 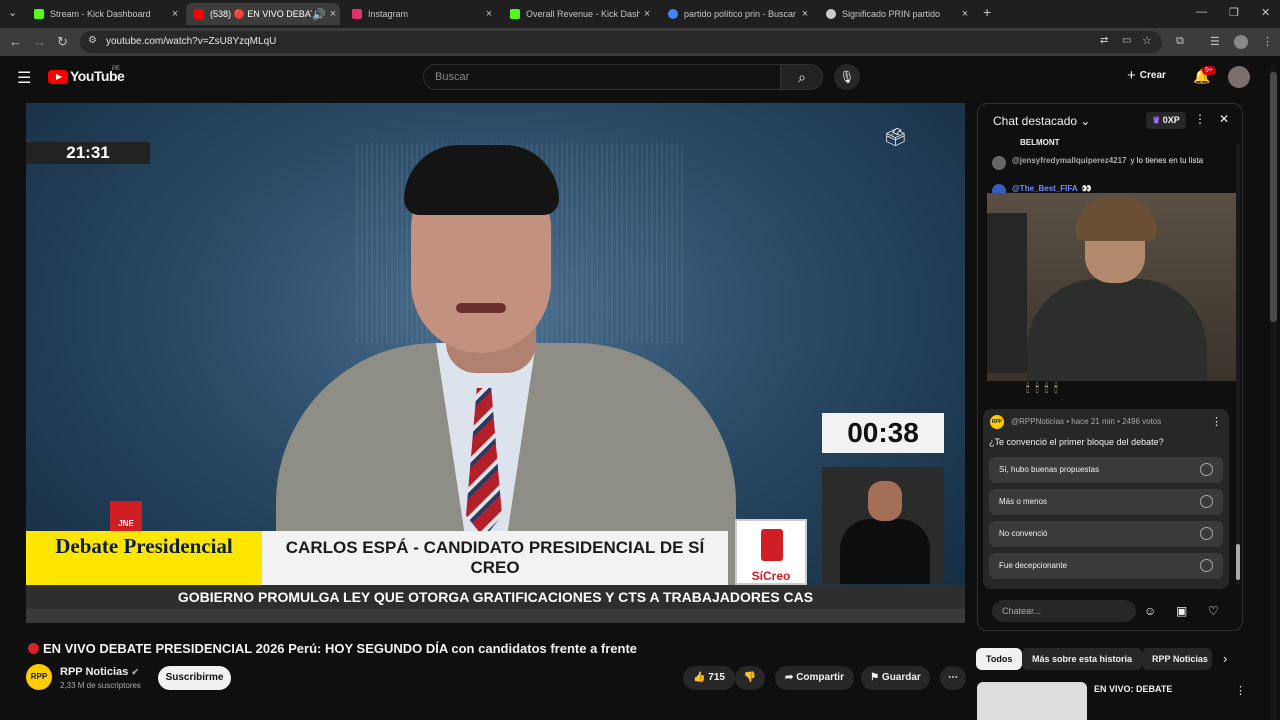 I want to click on menu-dots-icon: ⋮, so click(x=1267, y=41).